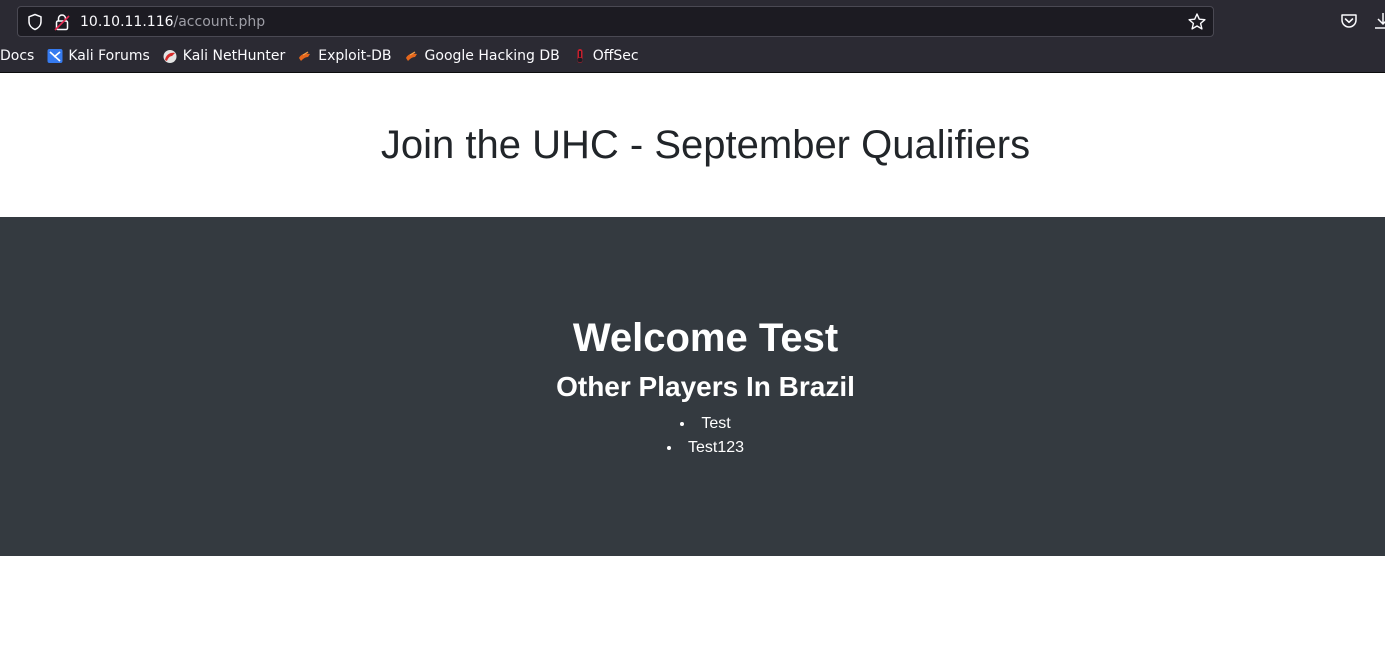  I want to click on bookmark-label: Exploit-DB, so click(355, 56).